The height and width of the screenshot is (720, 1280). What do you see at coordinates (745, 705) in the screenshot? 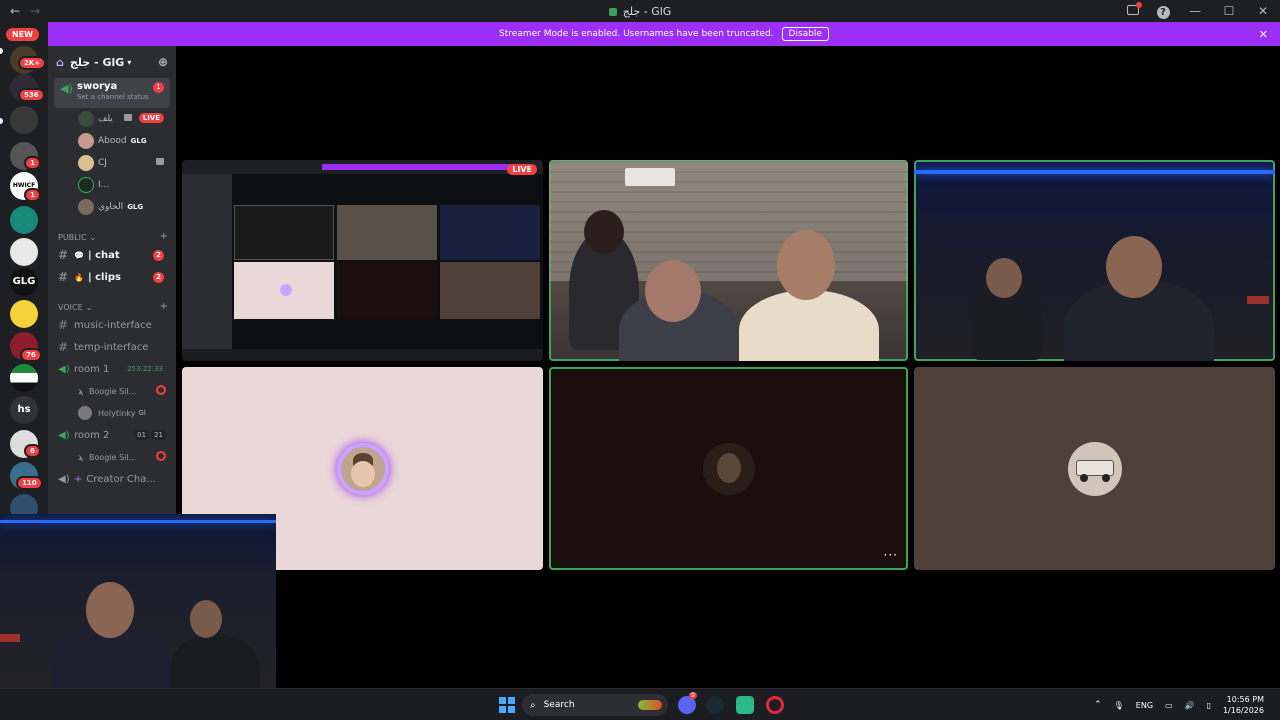
I see `app-icon` at bounding box center [745, 705].